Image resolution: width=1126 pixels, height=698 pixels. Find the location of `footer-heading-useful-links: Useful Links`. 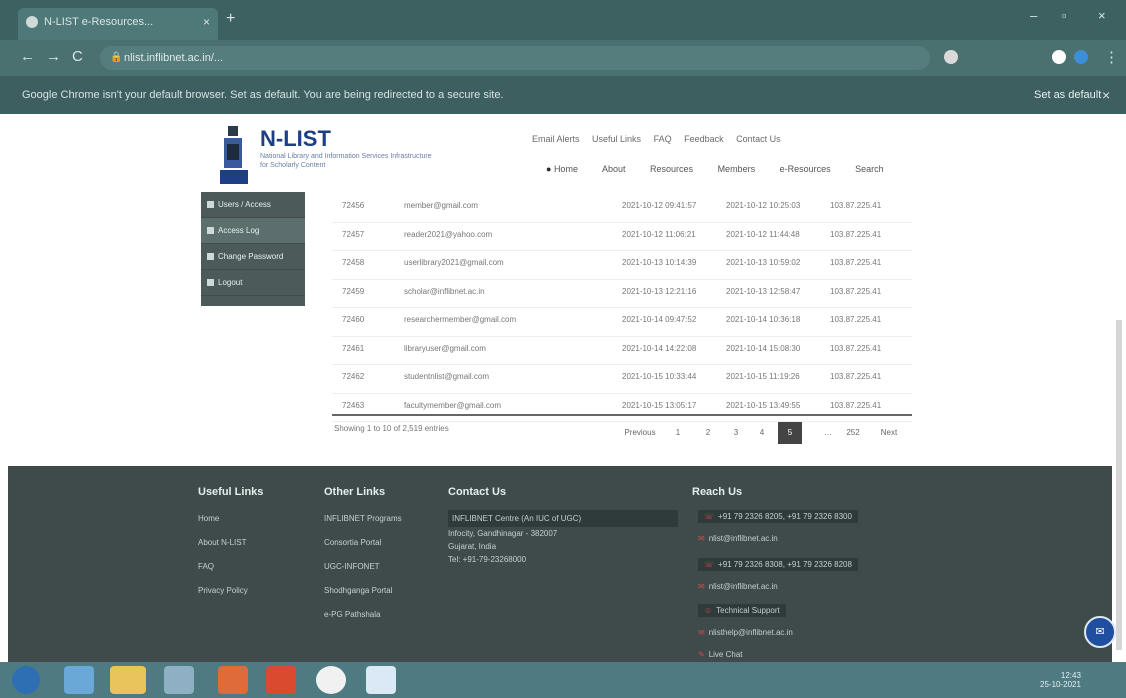

footer-heading-useful-links: Useful Links is located at coordinates (231, 492).